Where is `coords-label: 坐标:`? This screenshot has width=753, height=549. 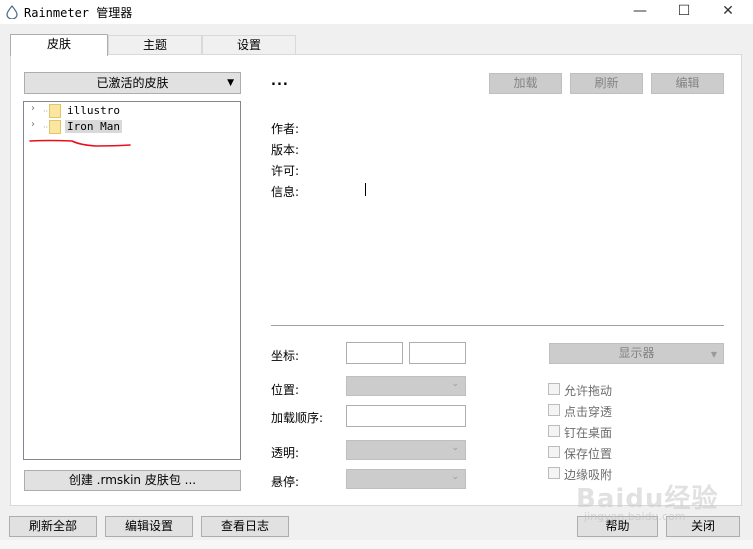
coords-label: 坐标: is located at coordinates (285, 356).